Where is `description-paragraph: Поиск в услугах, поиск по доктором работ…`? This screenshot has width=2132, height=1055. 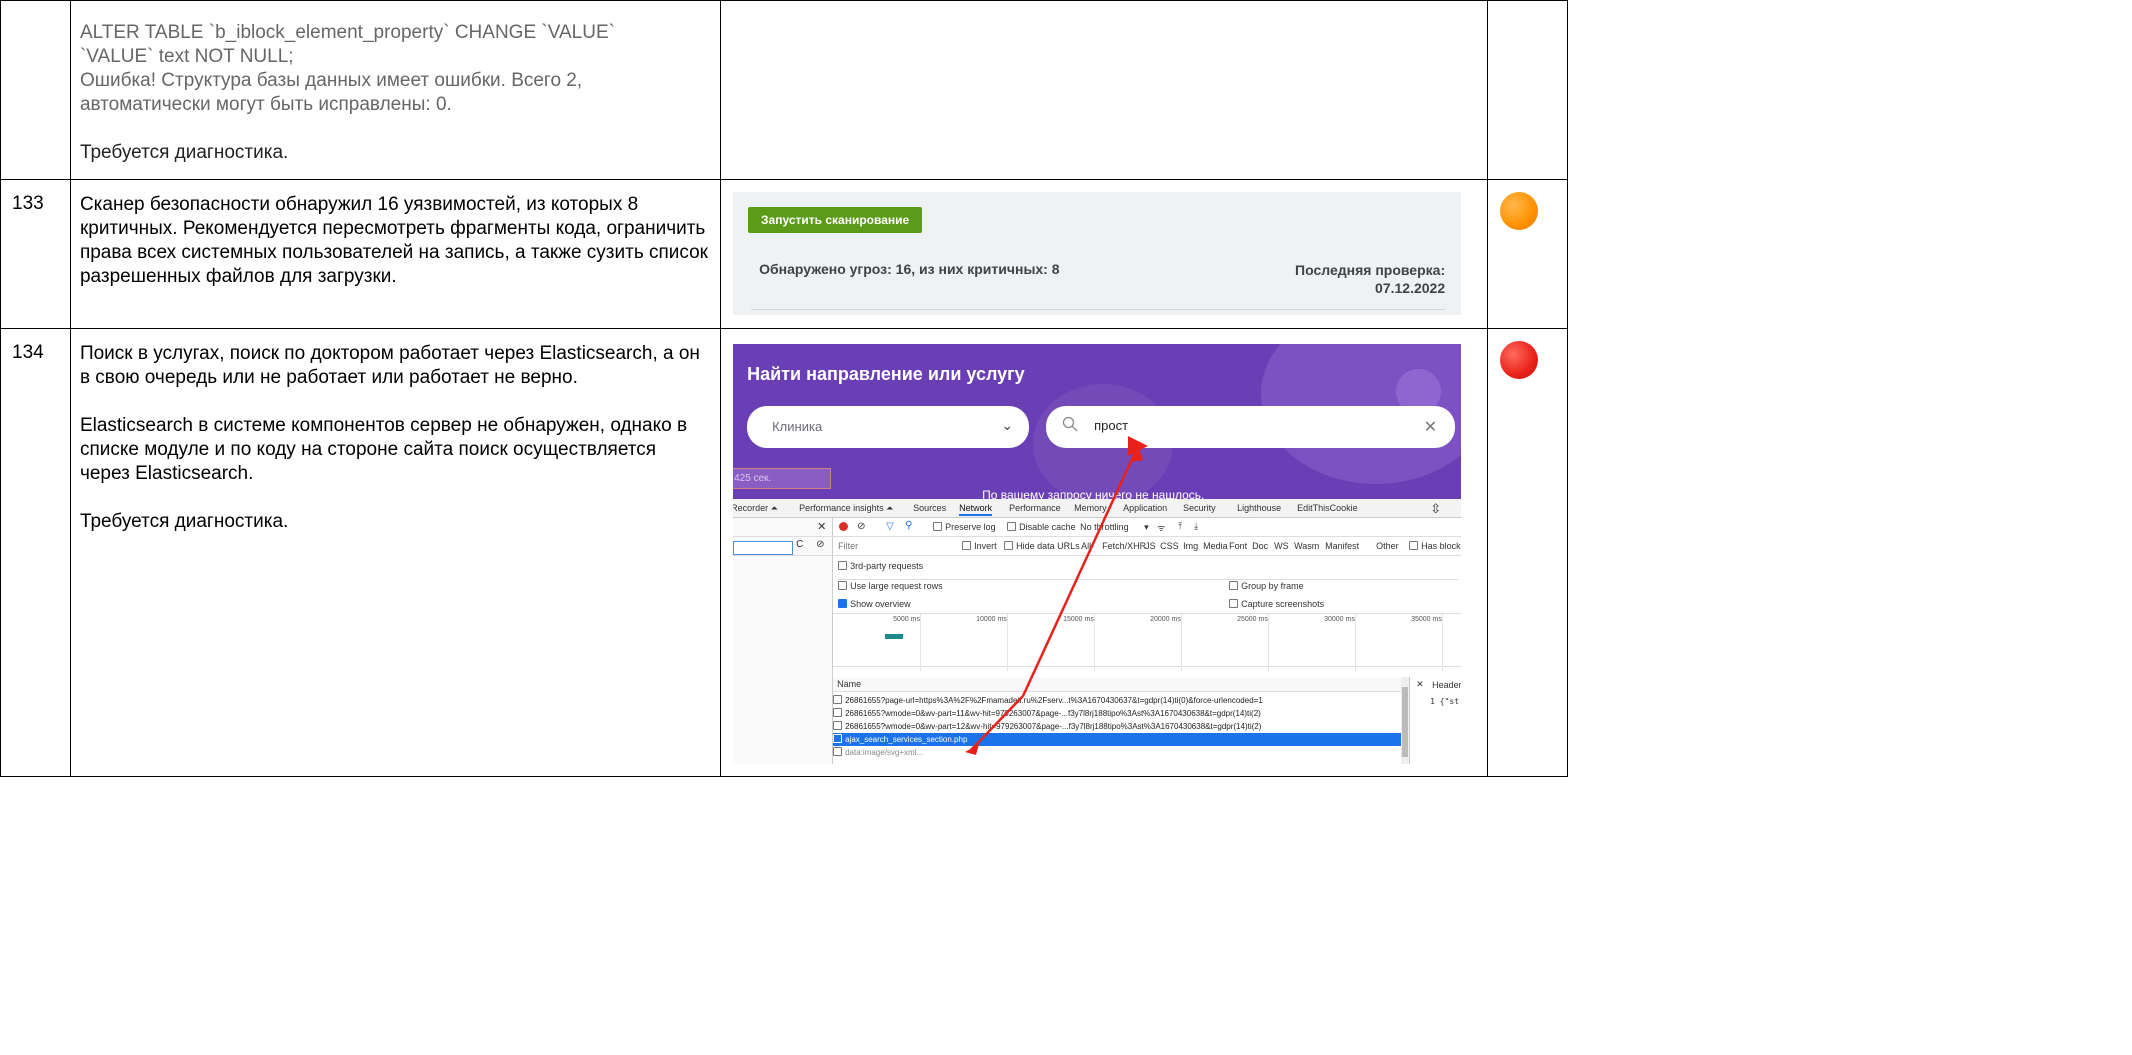 description-paragraph: Поиск в услугах, поиск по доктором работ… is located at coordinates (389, 365).